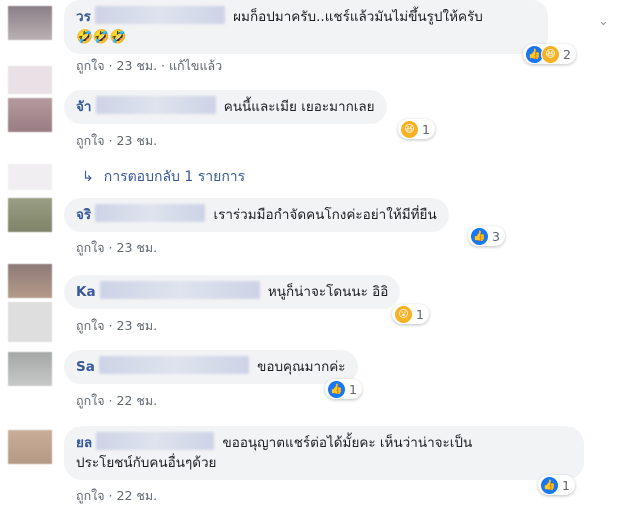 Image resolution: width=620 pixels, height=506 pixels. What do you see at coordinates (301, 367) in the screenshot?
I see `comment-text: ขอบคุณมากค่ะ` at bounding box center [301, 367].